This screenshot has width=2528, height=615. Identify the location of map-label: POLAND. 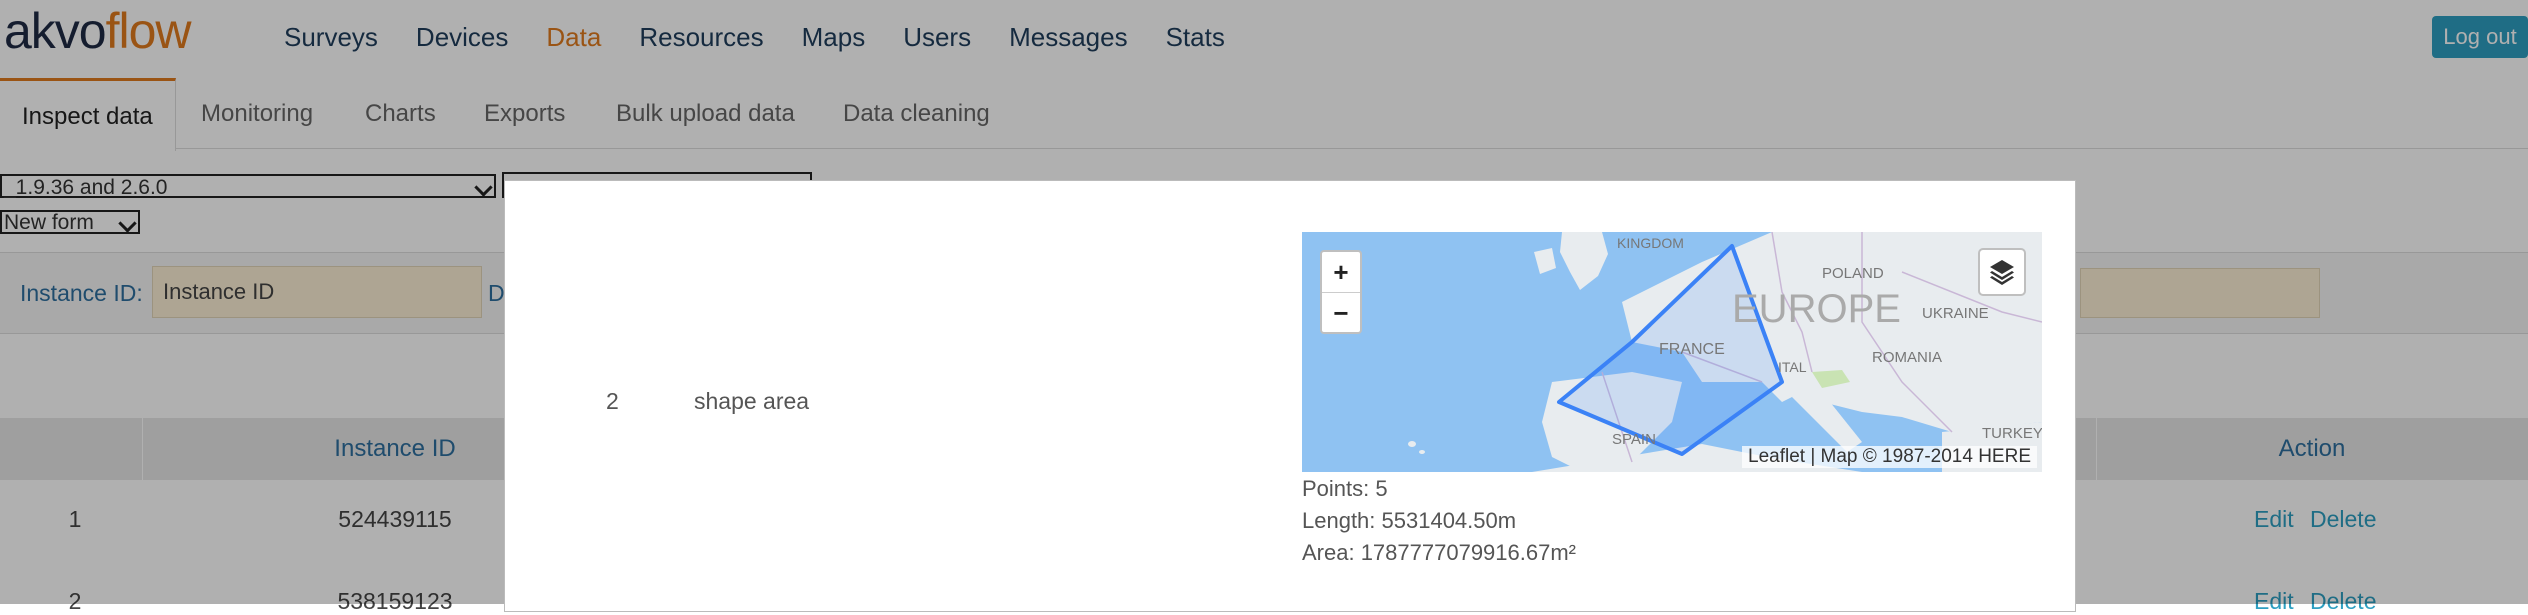
(1853, 273).